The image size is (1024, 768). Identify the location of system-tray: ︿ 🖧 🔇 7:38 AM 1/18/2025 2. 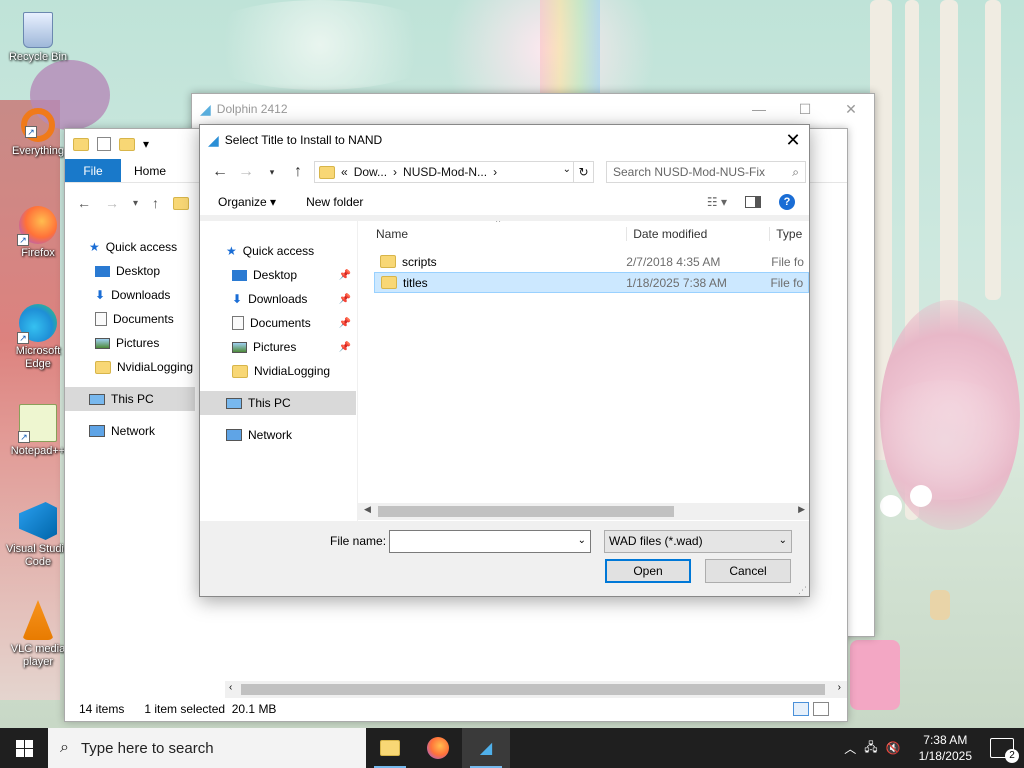
(934, 748).